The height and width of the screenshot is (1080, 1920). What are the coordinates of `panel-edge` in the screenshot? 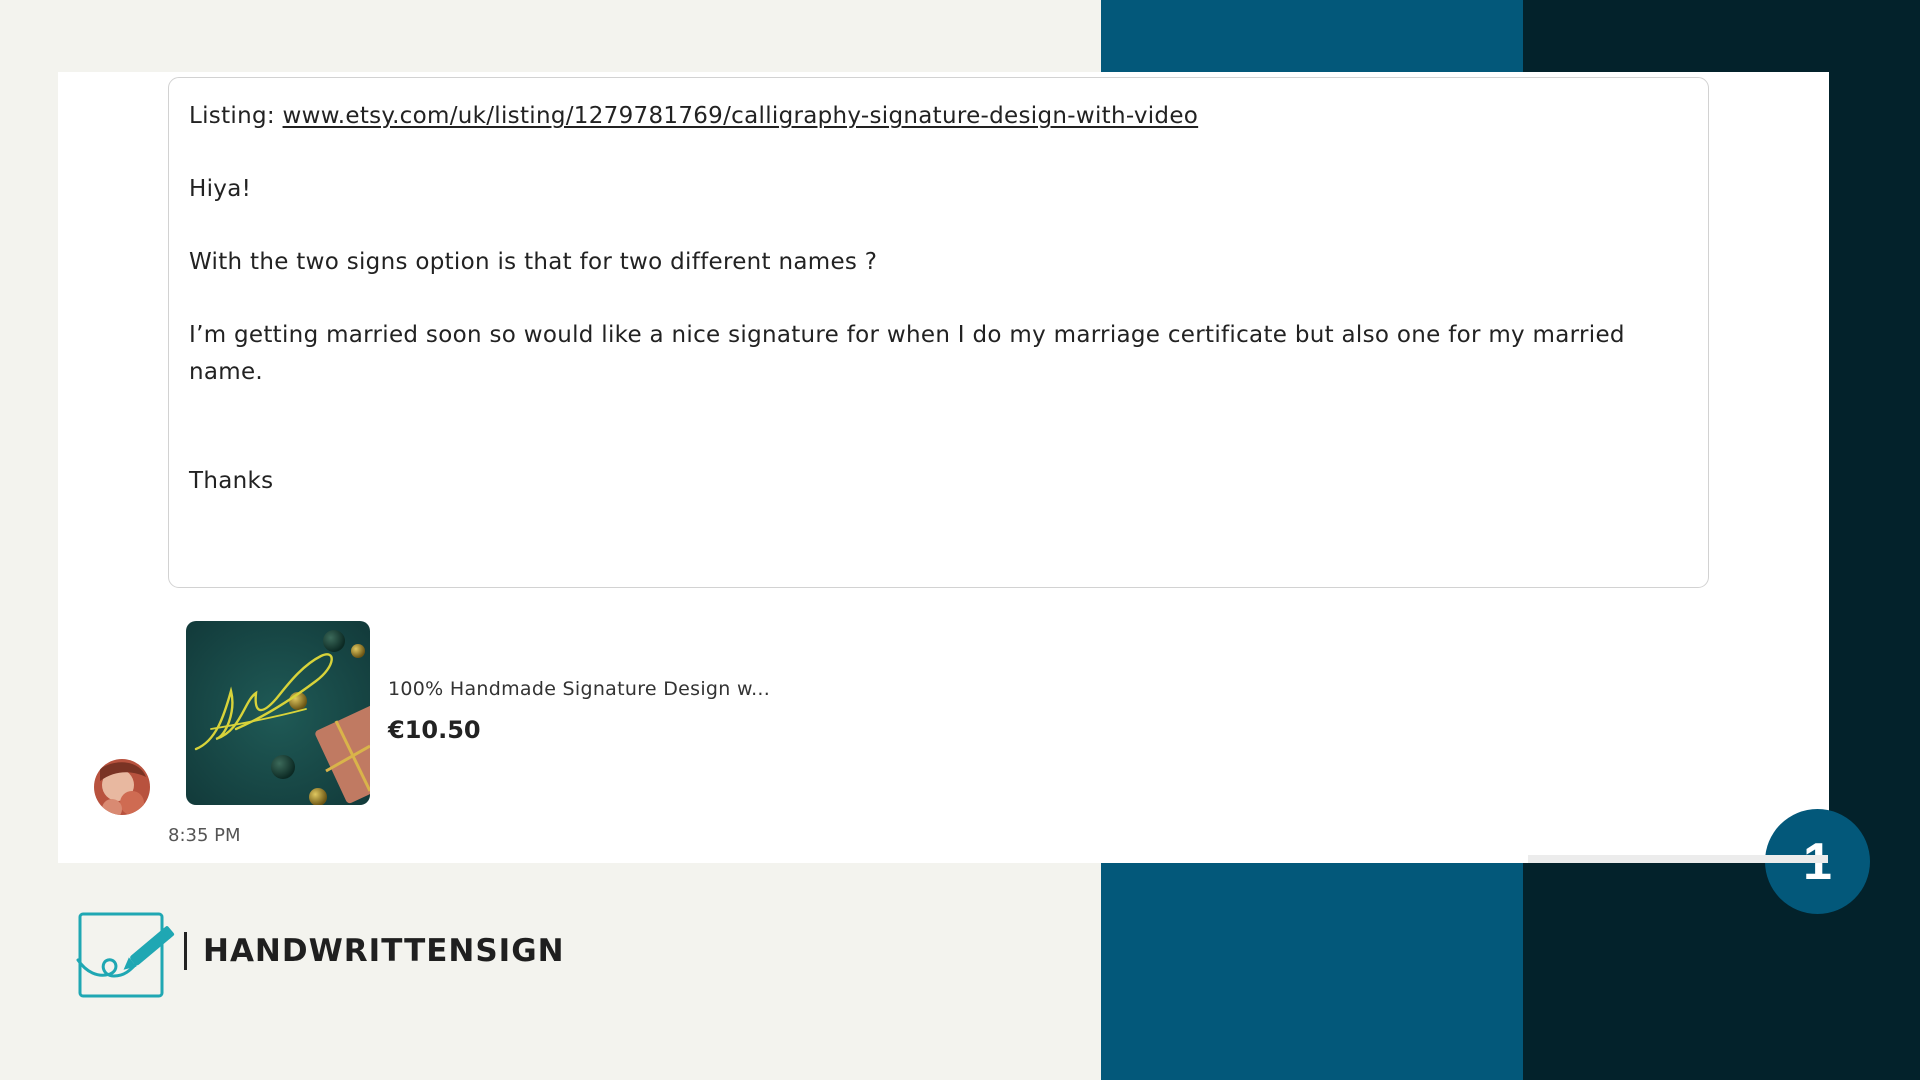 It's located at (1678, 859).